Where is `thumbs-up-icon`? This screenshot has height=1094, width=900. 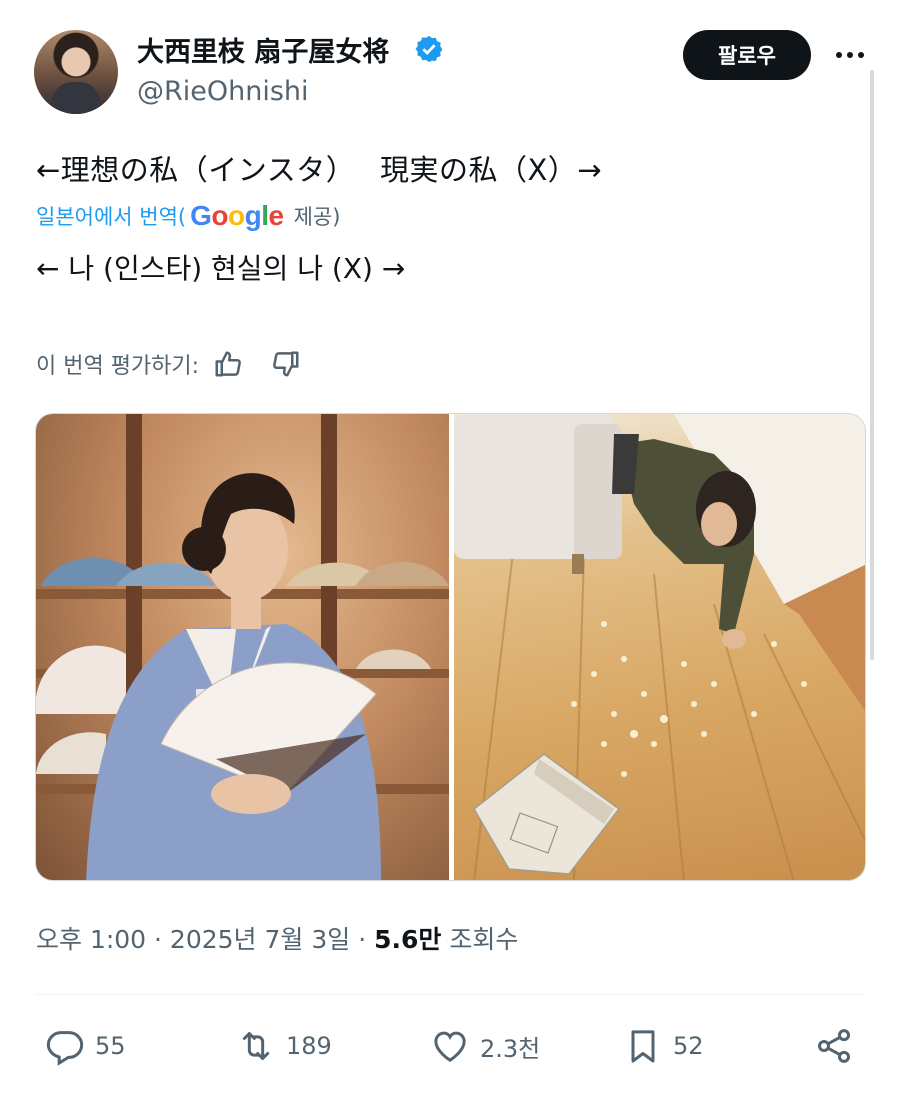 thumbs-up-icon is located at coordinates (228, 364).